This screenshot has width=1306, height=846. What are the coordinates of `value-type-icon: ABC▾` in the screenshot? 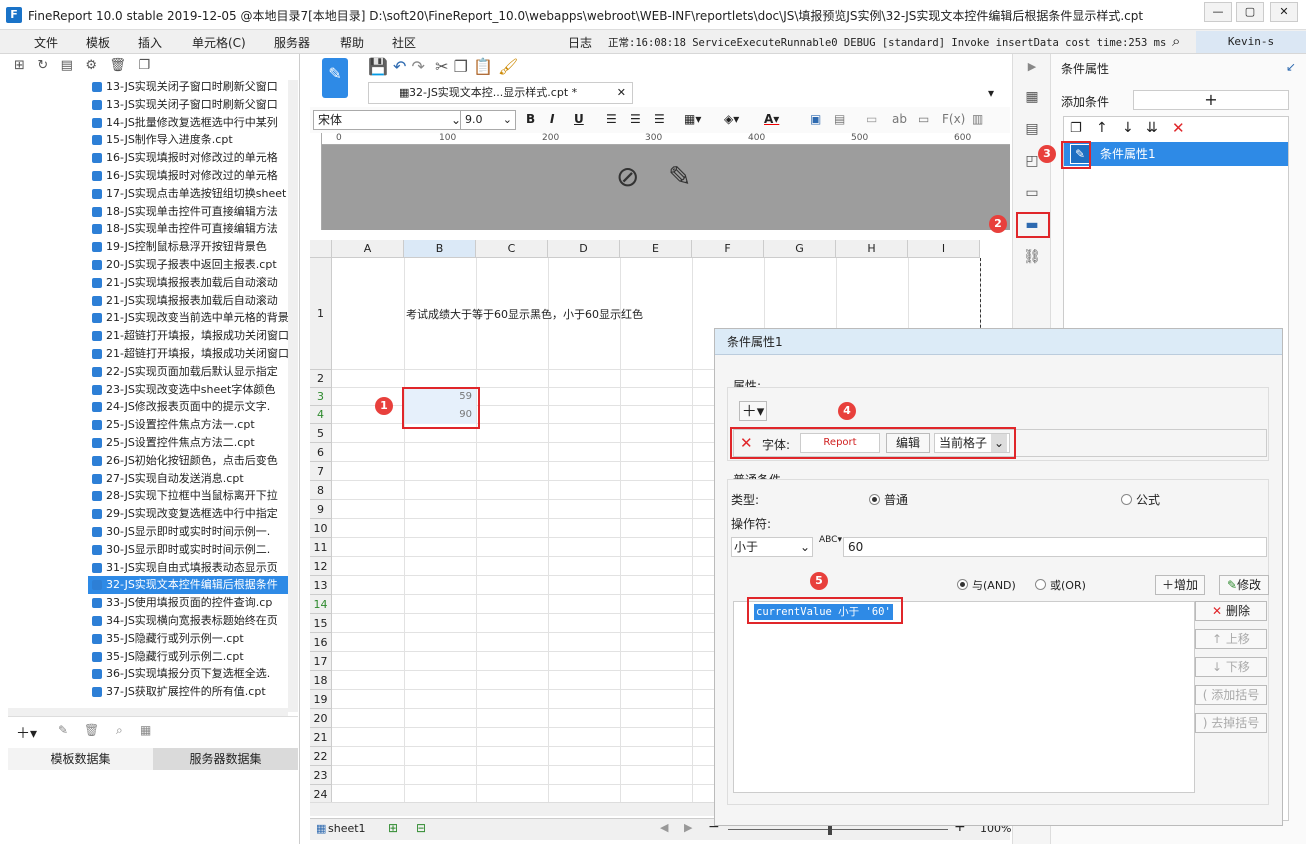 It's located at (830, 540).